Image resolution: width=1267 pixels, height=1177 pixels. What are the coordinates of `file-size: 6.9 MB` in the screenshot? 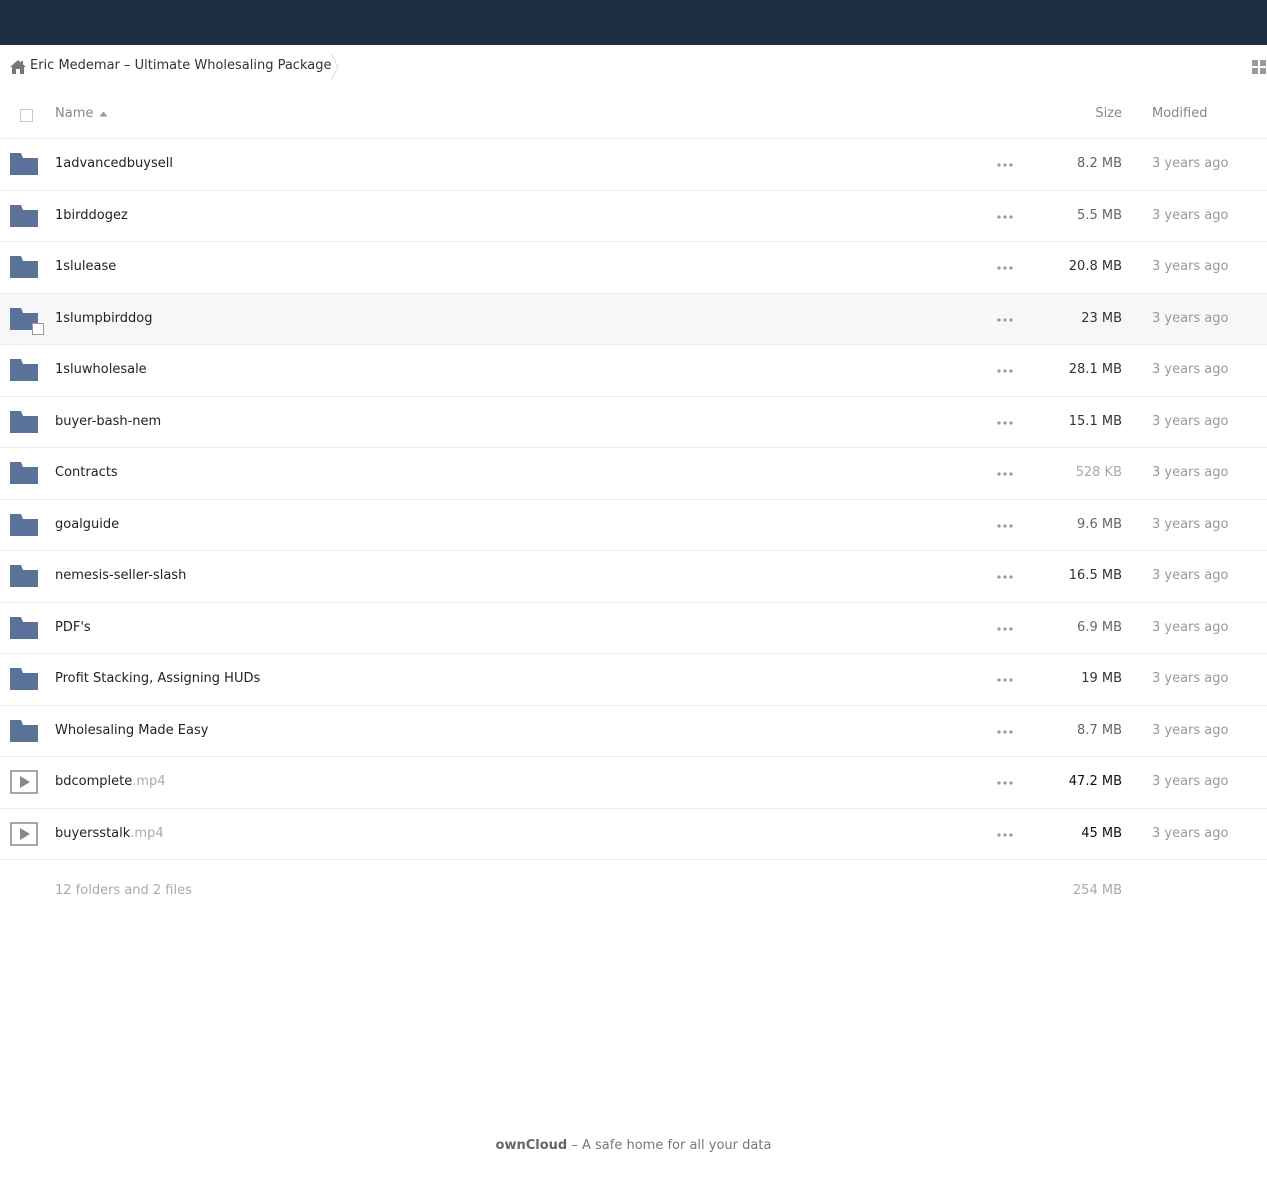 It's located at (1099, 627).